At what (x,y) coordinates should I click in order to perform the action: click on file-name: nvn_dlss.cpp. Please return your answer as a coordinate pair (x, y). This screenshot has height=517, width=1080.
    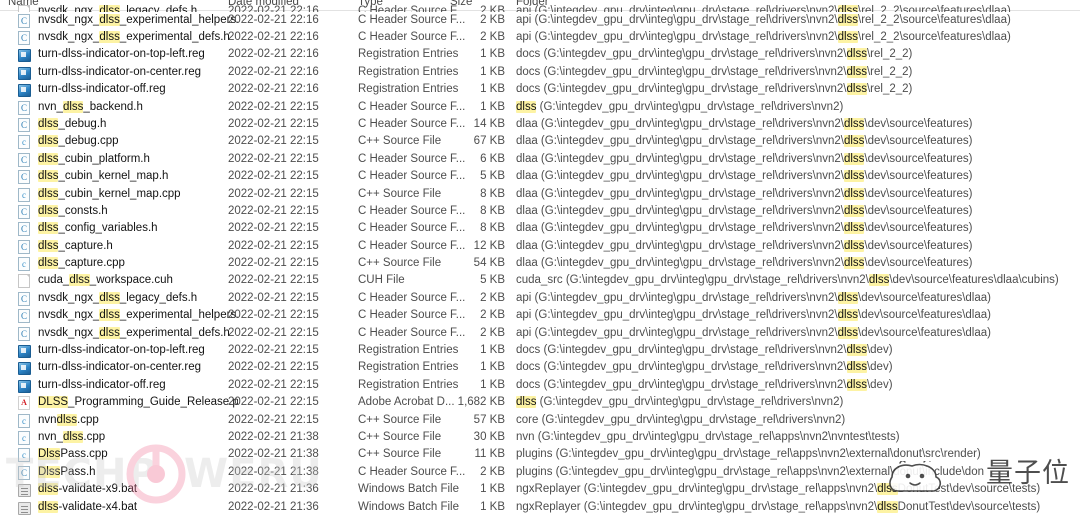
    Looking at the image, I should click on (71, 437).